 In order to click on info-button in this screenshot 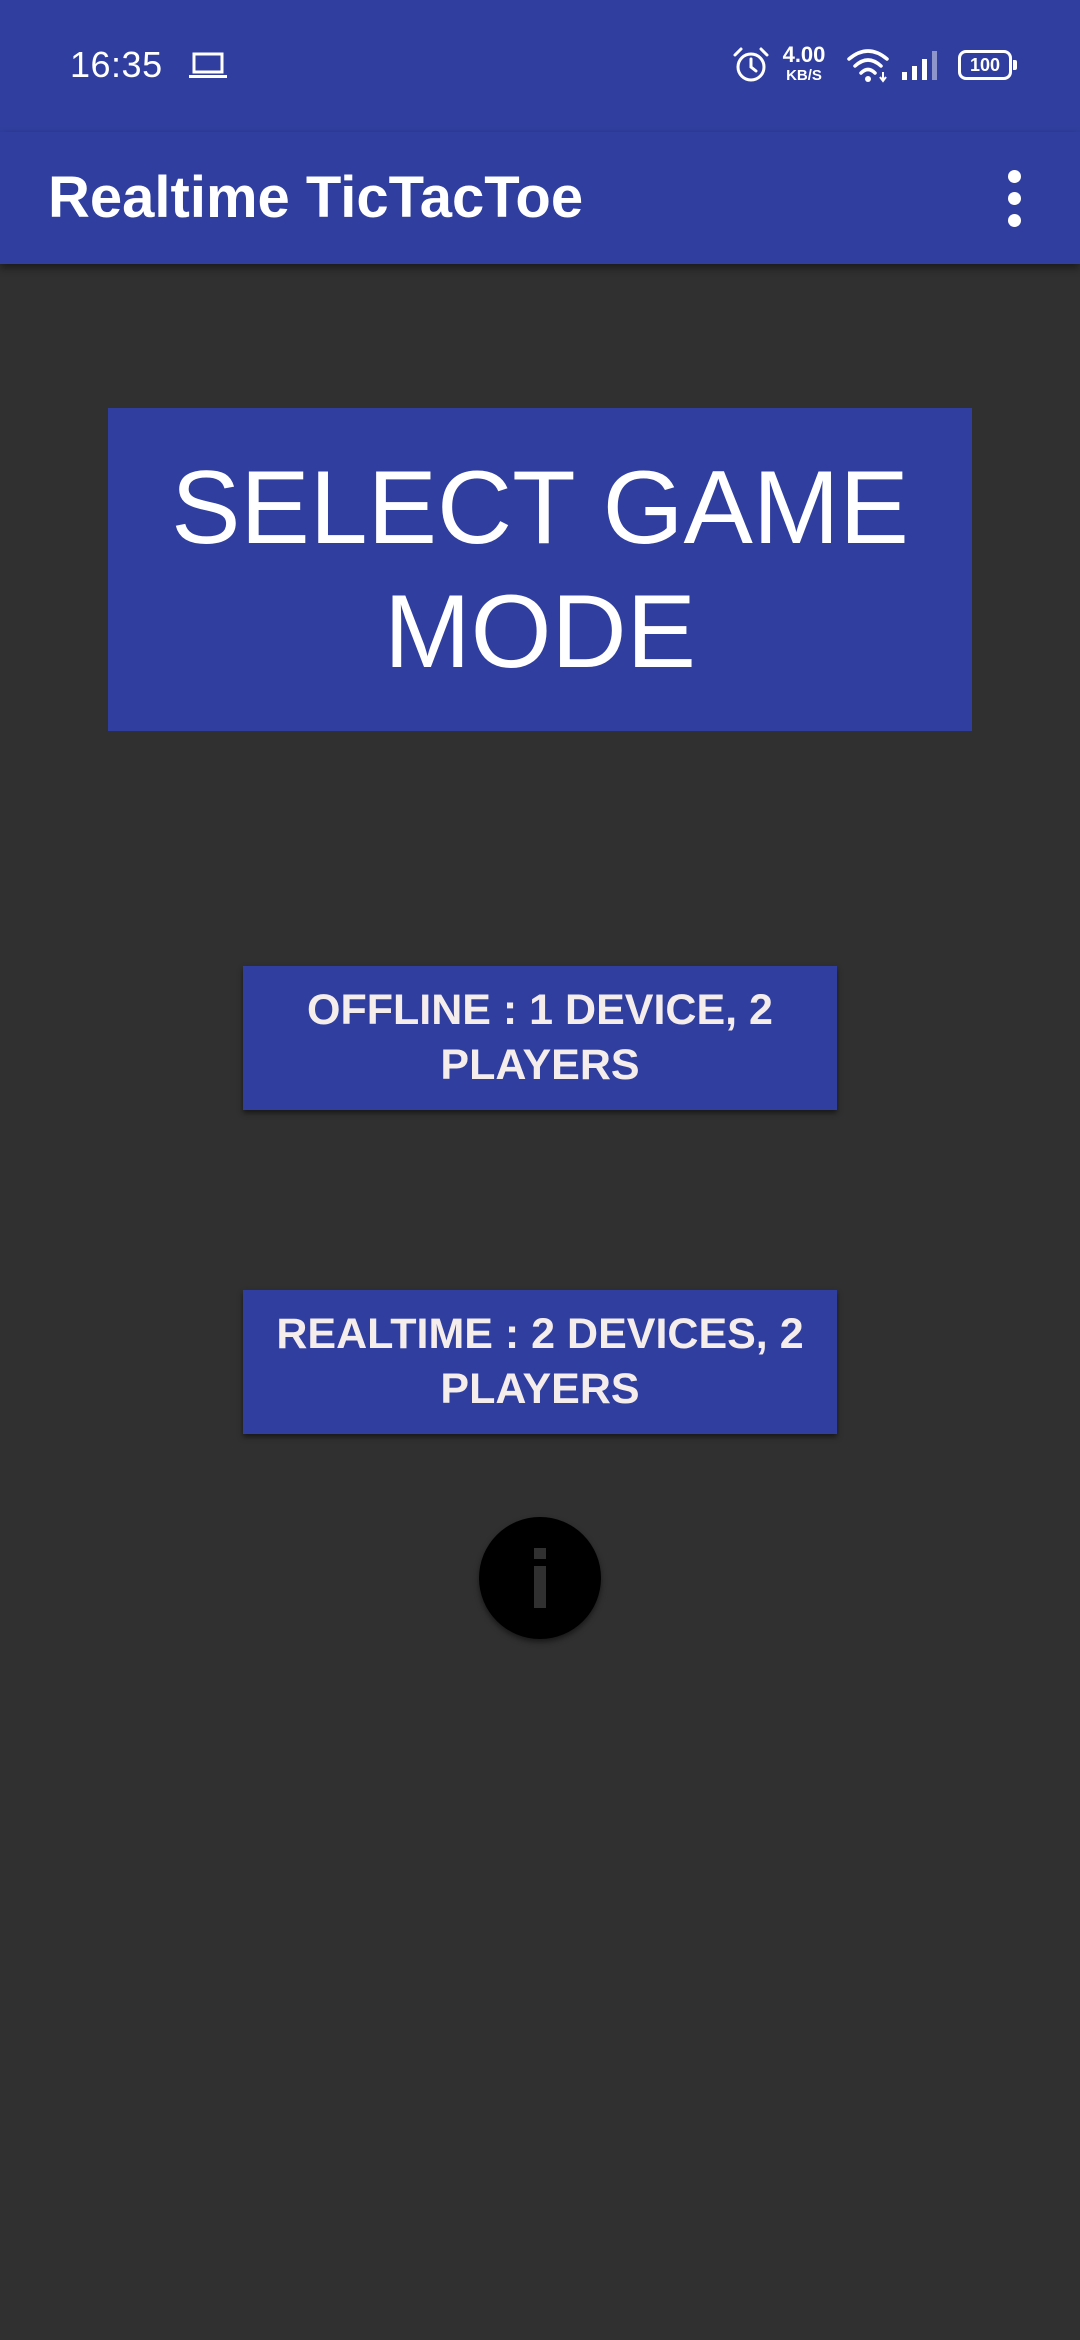, I will do `click(540, 1578)`.